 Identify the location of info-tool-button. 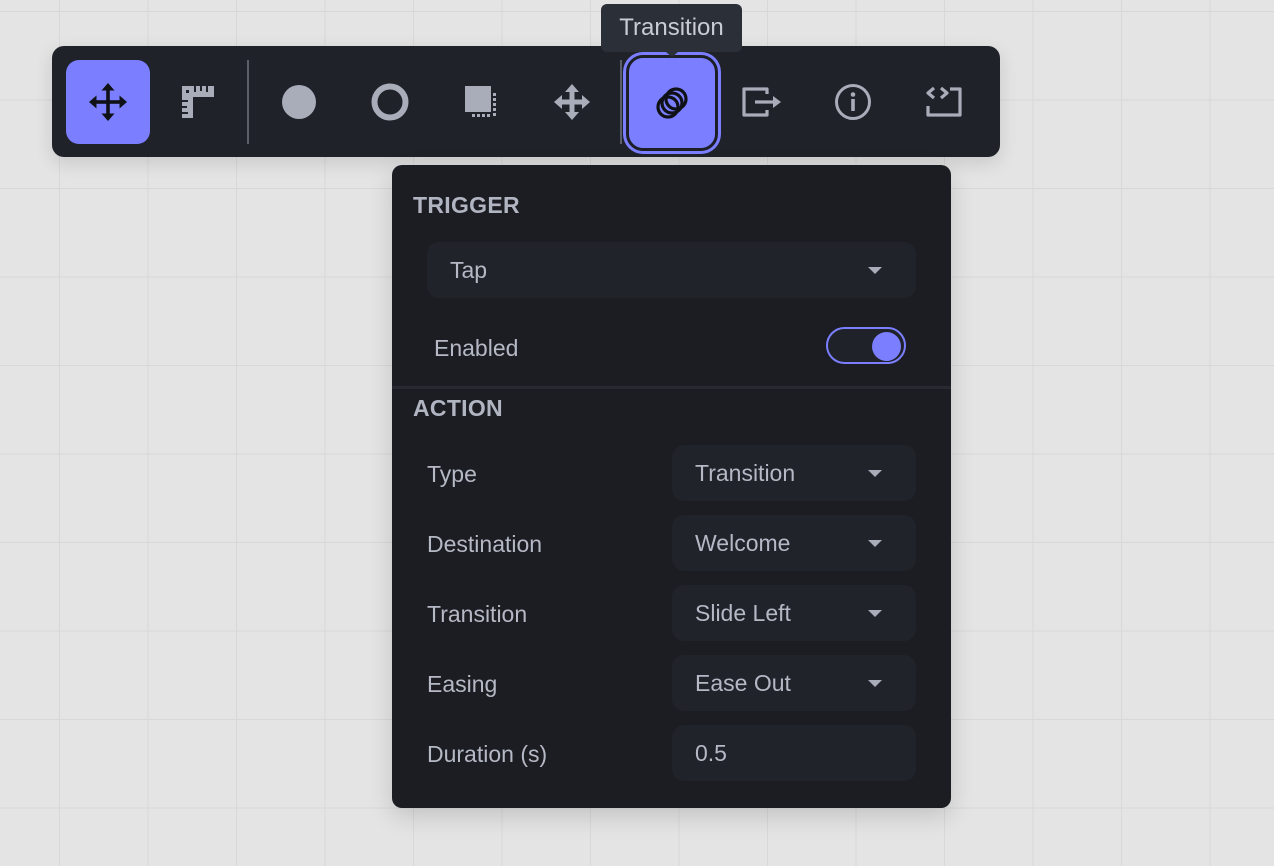
(853, 102).